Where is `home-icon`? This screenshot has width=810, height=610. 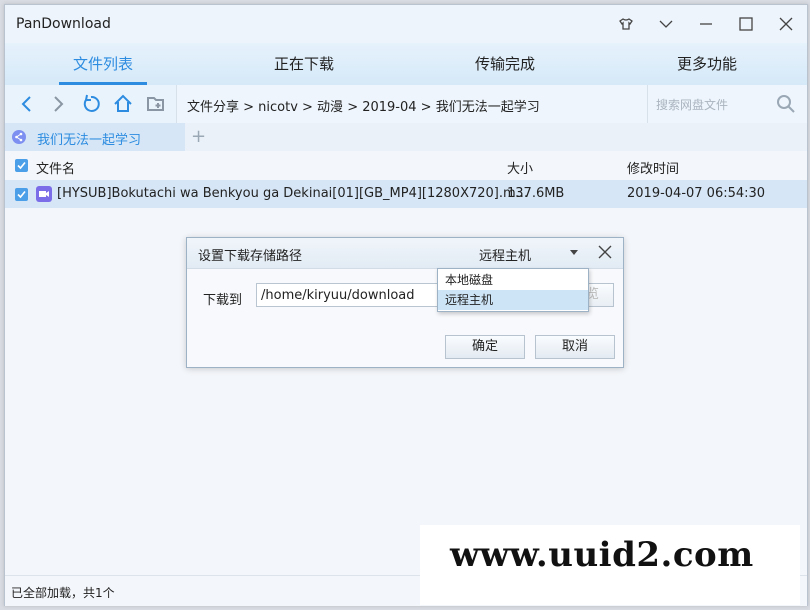
home-icon is located at coordinates (123, 103).